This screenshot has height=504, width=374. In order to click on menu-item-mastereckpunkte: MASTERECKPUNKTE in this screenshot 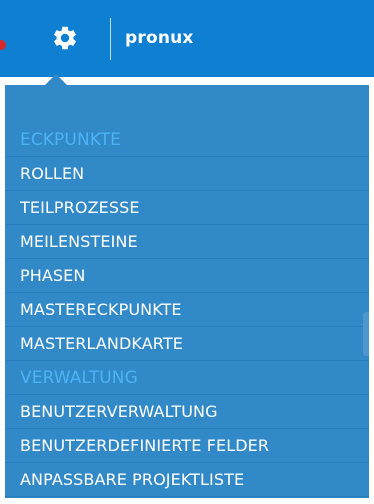, I will do `click(187, 310)`.